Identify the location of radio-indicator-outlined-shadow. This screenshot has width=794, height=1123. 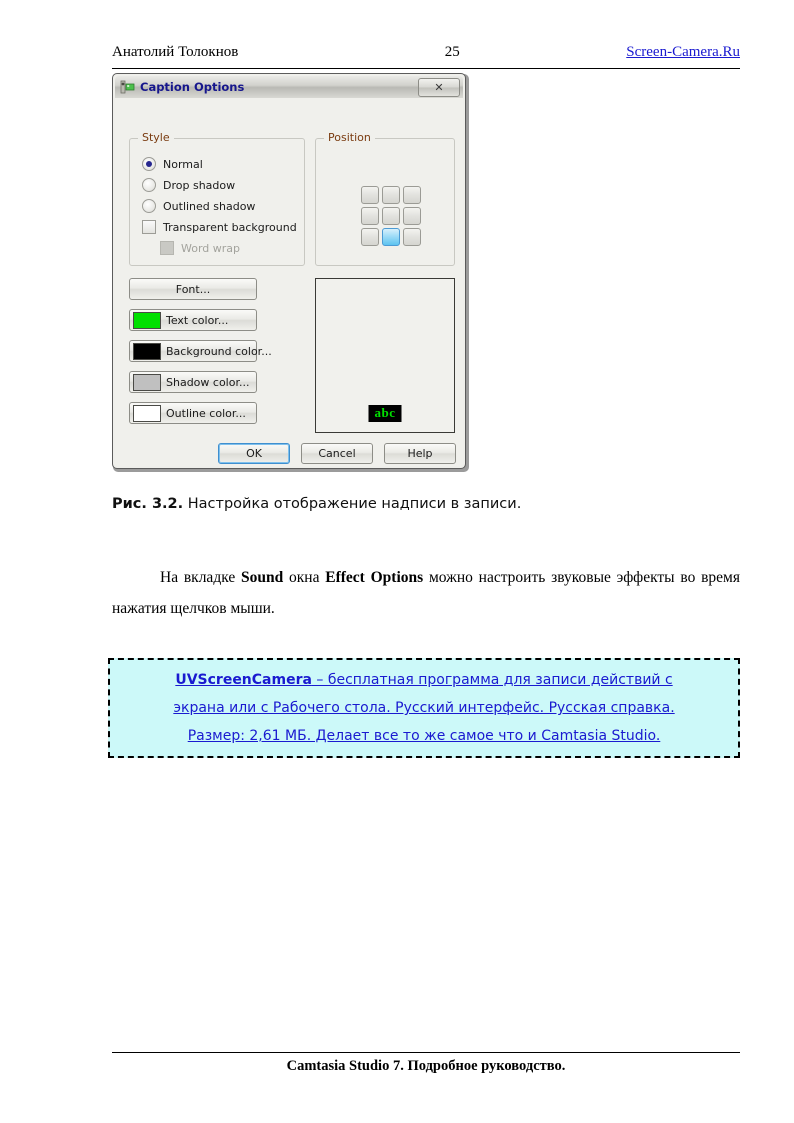
(149, 206).